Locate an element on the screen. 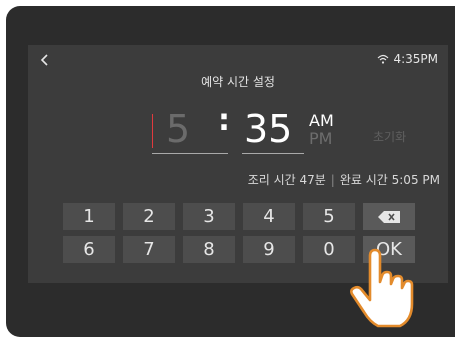  status-bar: 4:35PM is located at coordinates (407, 59).